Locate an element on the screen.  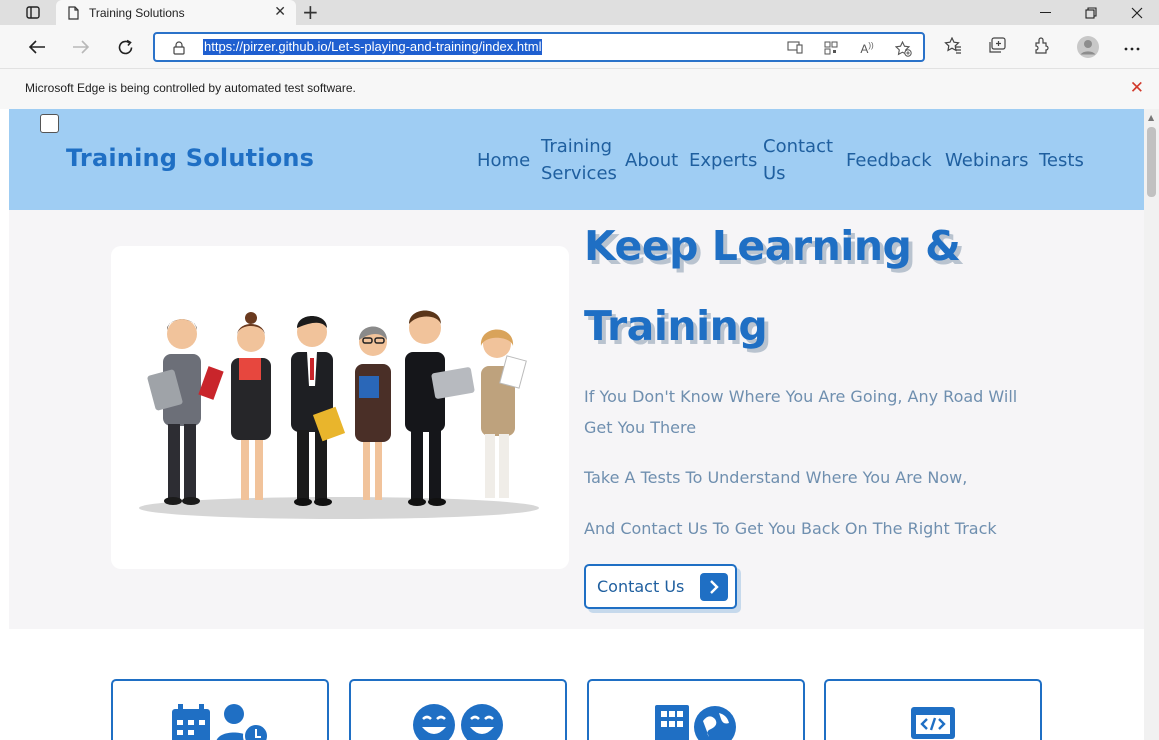
forward-icon is located at coordinates (81, 47).